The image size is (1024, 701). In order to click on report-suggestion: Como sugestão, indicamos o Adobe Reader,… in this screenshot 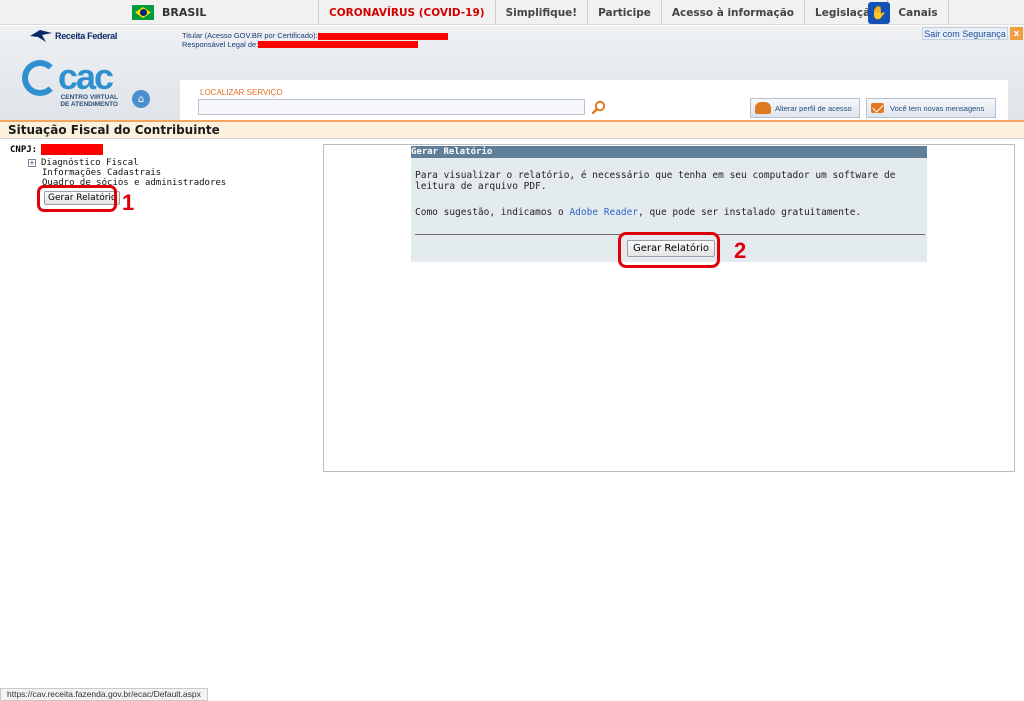, I will do `click(671, 212)`.